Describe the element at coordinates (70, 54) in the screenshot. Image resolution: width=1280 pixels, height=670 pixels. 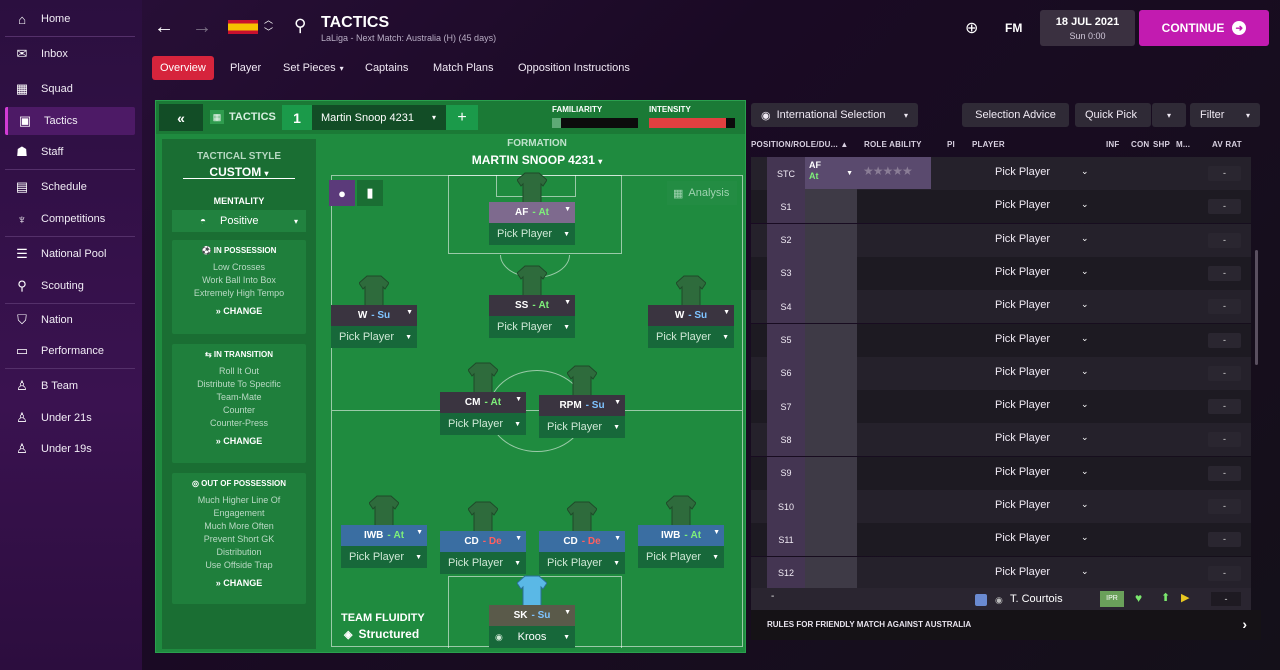
I see `sidebar-item-inbox: ✉ Inbox` at that location.